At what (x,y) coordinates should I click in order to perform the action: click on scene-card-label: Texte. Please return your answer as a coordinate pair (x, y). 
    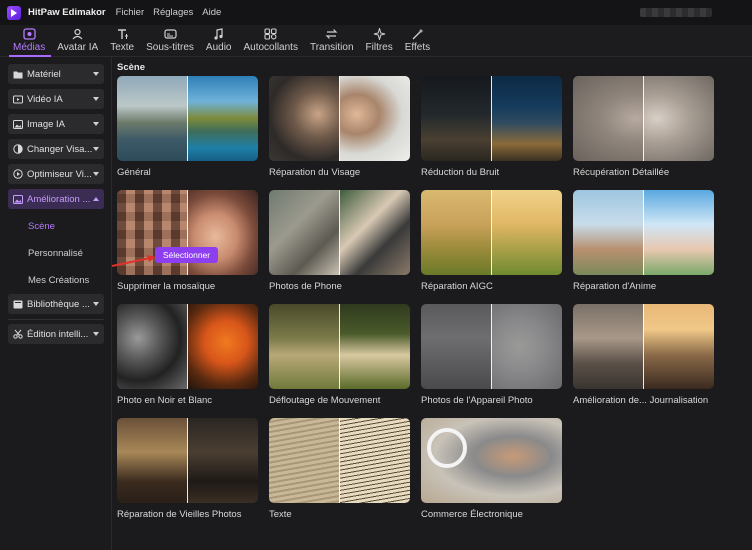
    Looking at the image, I should click on (280, 514).